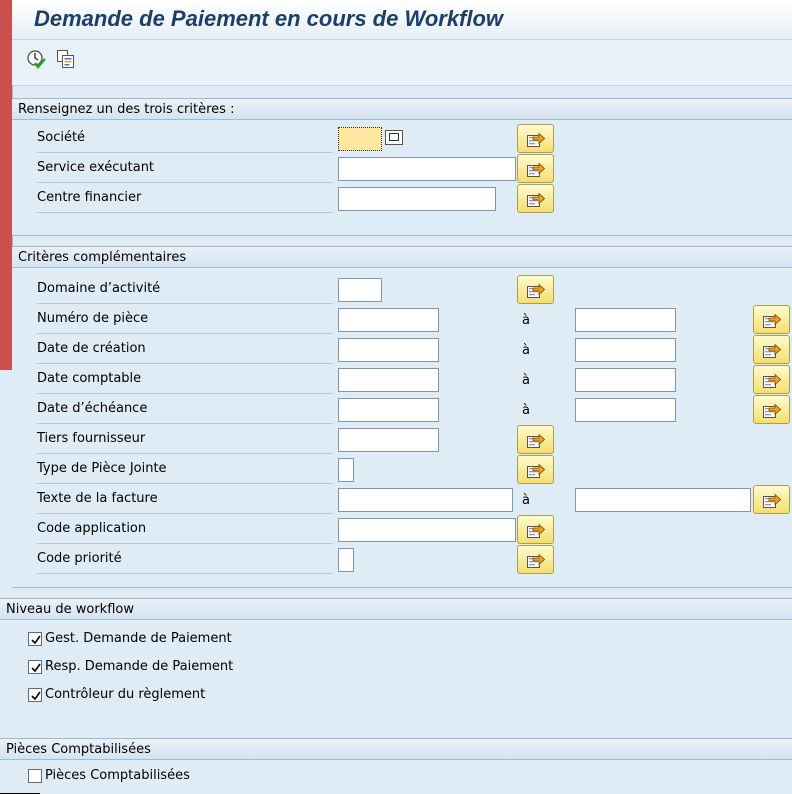 Image resolution: width=792 pixels, height=794 pixels. What do you see at coordinates (139, 666) in the screenshot?
I see `checkbox-label: Resp. Demande de Paiement` at bounding box center [139, 666].